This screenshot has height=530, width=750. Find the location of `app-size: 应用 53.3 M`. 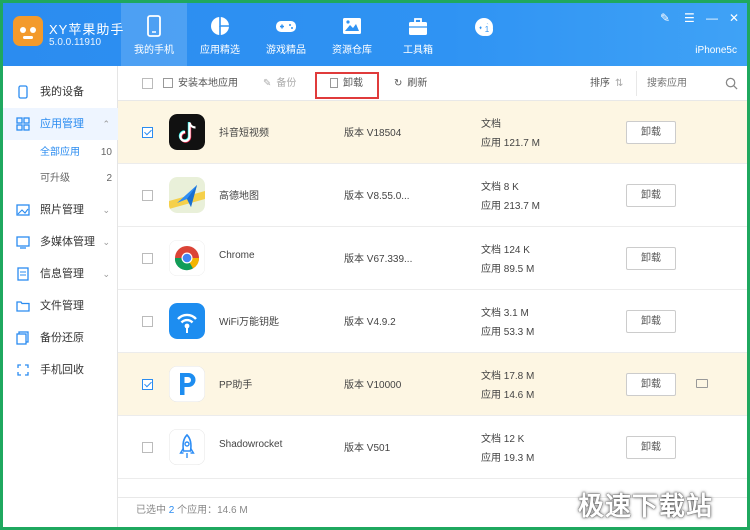

app-size: 应用 53.3 M is located at coordinates (508, 332).